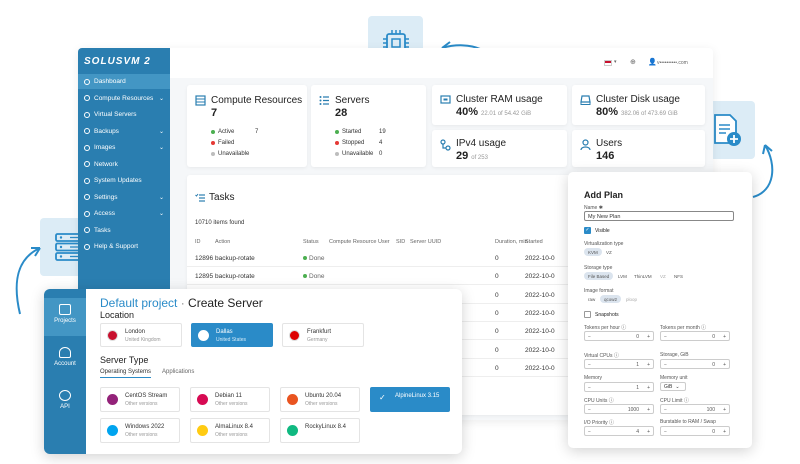 The image size is (800, 464). What do you see at coordinates (585, 100) in the screenshot?
I see `disk-icon` at bounding box center [585, 100].